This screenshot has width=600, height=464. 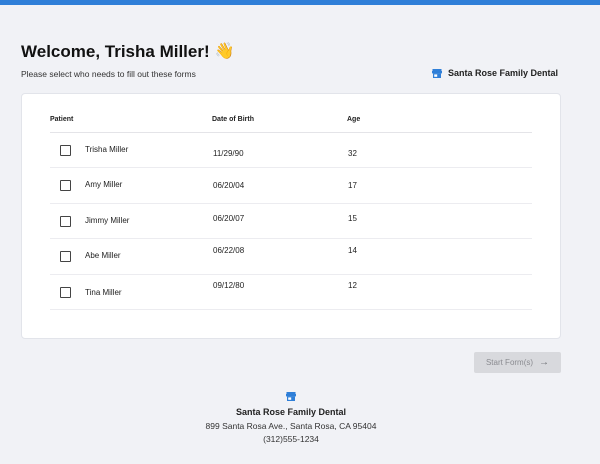 I want to click on patient-dob: 09/12/80, so click(x=229, y=285).